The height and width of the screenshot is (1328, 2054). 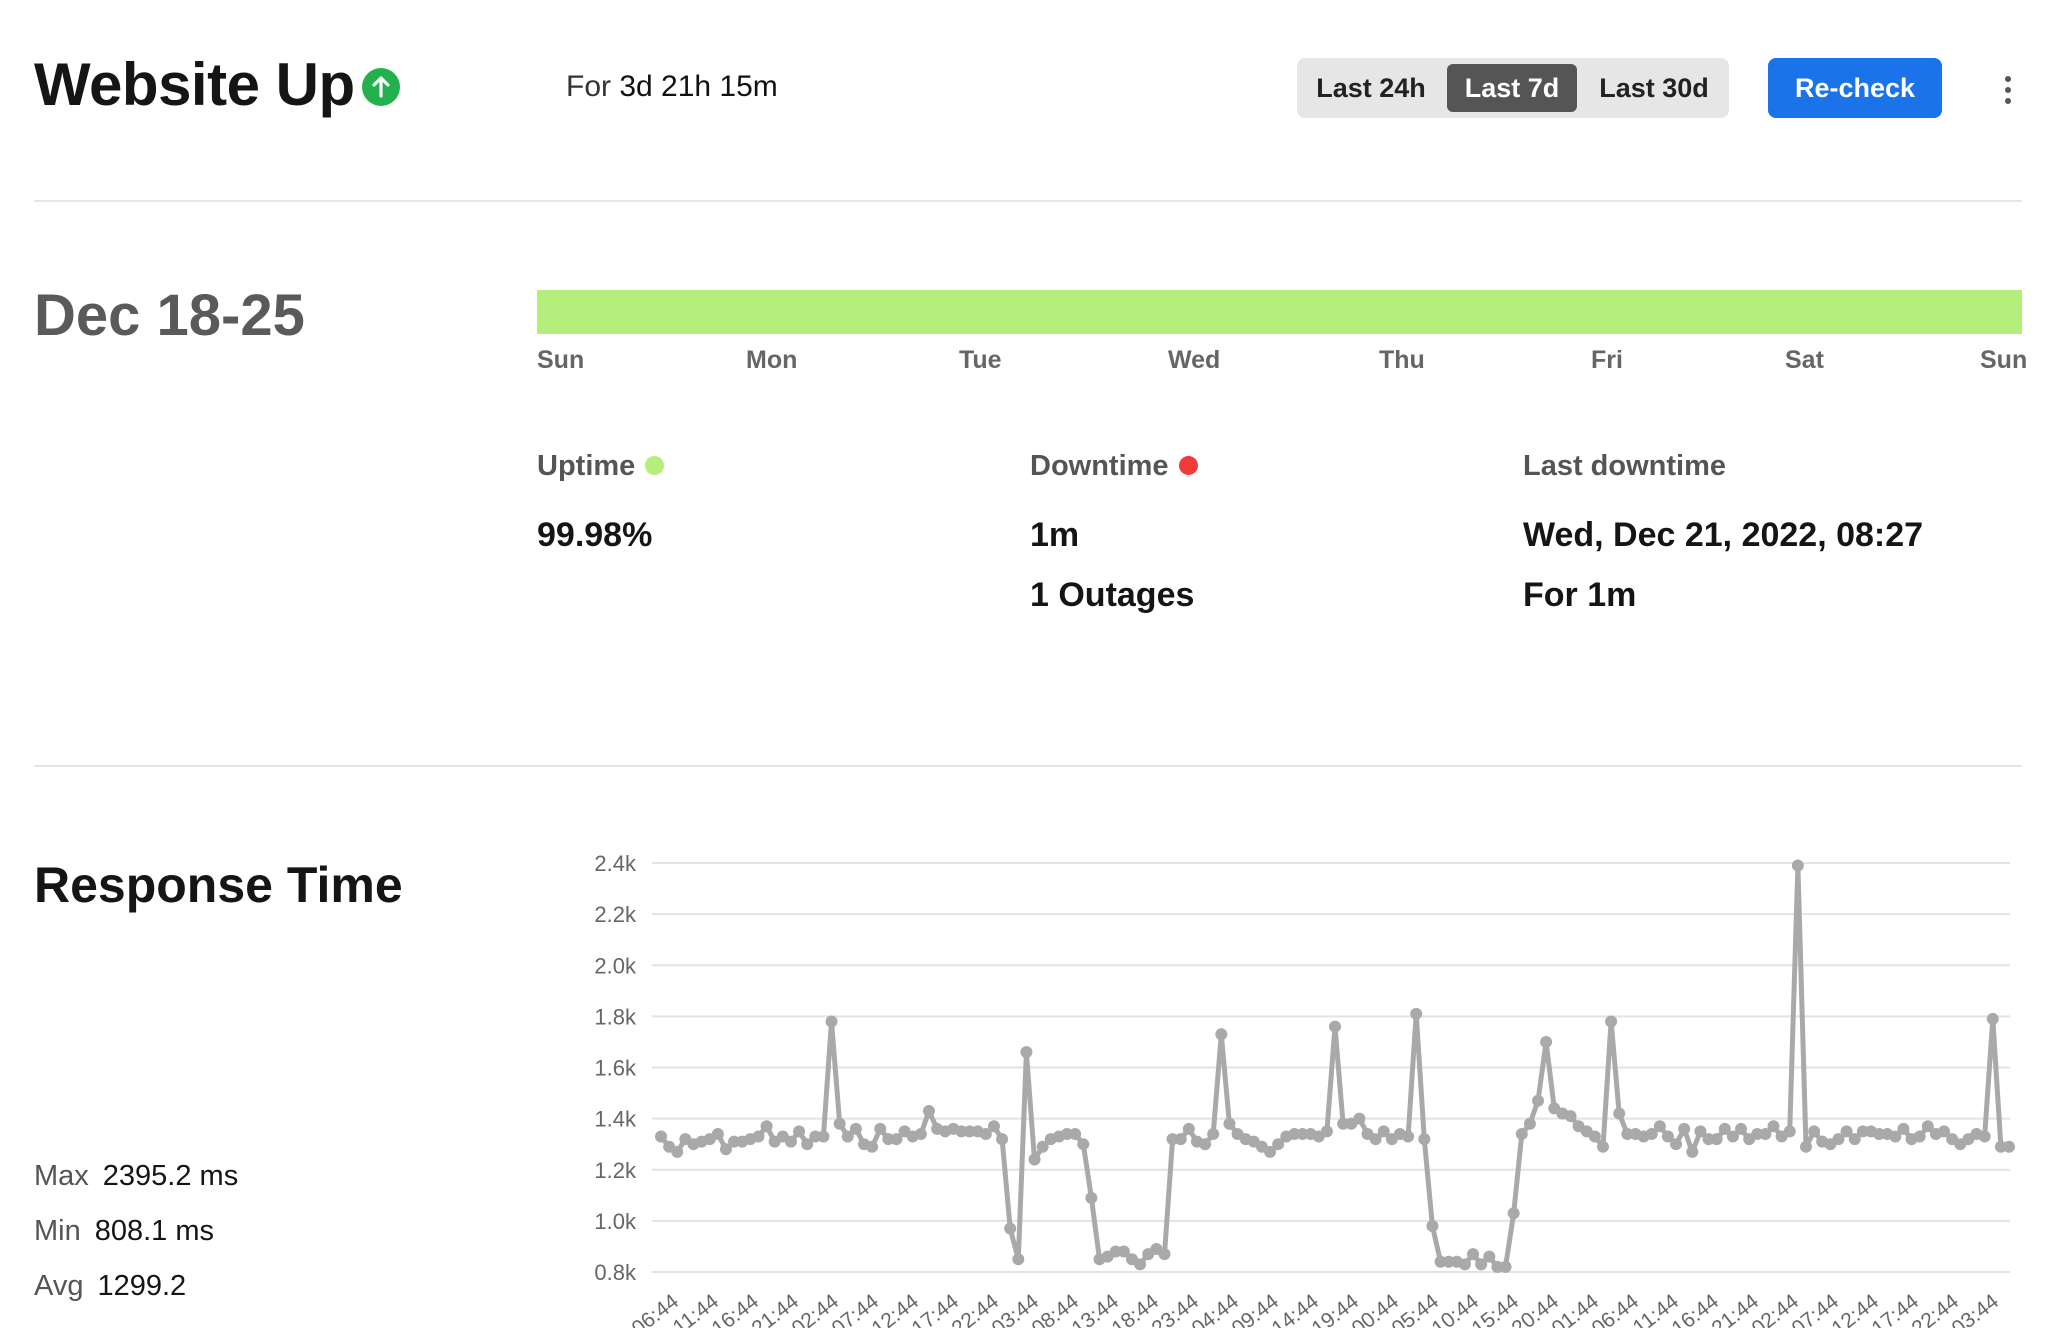 What do you see at coordinates (1099, 466) in the screenshot?
I see `downtime-label-text: Downtime` at bounding box center [1099, 466].